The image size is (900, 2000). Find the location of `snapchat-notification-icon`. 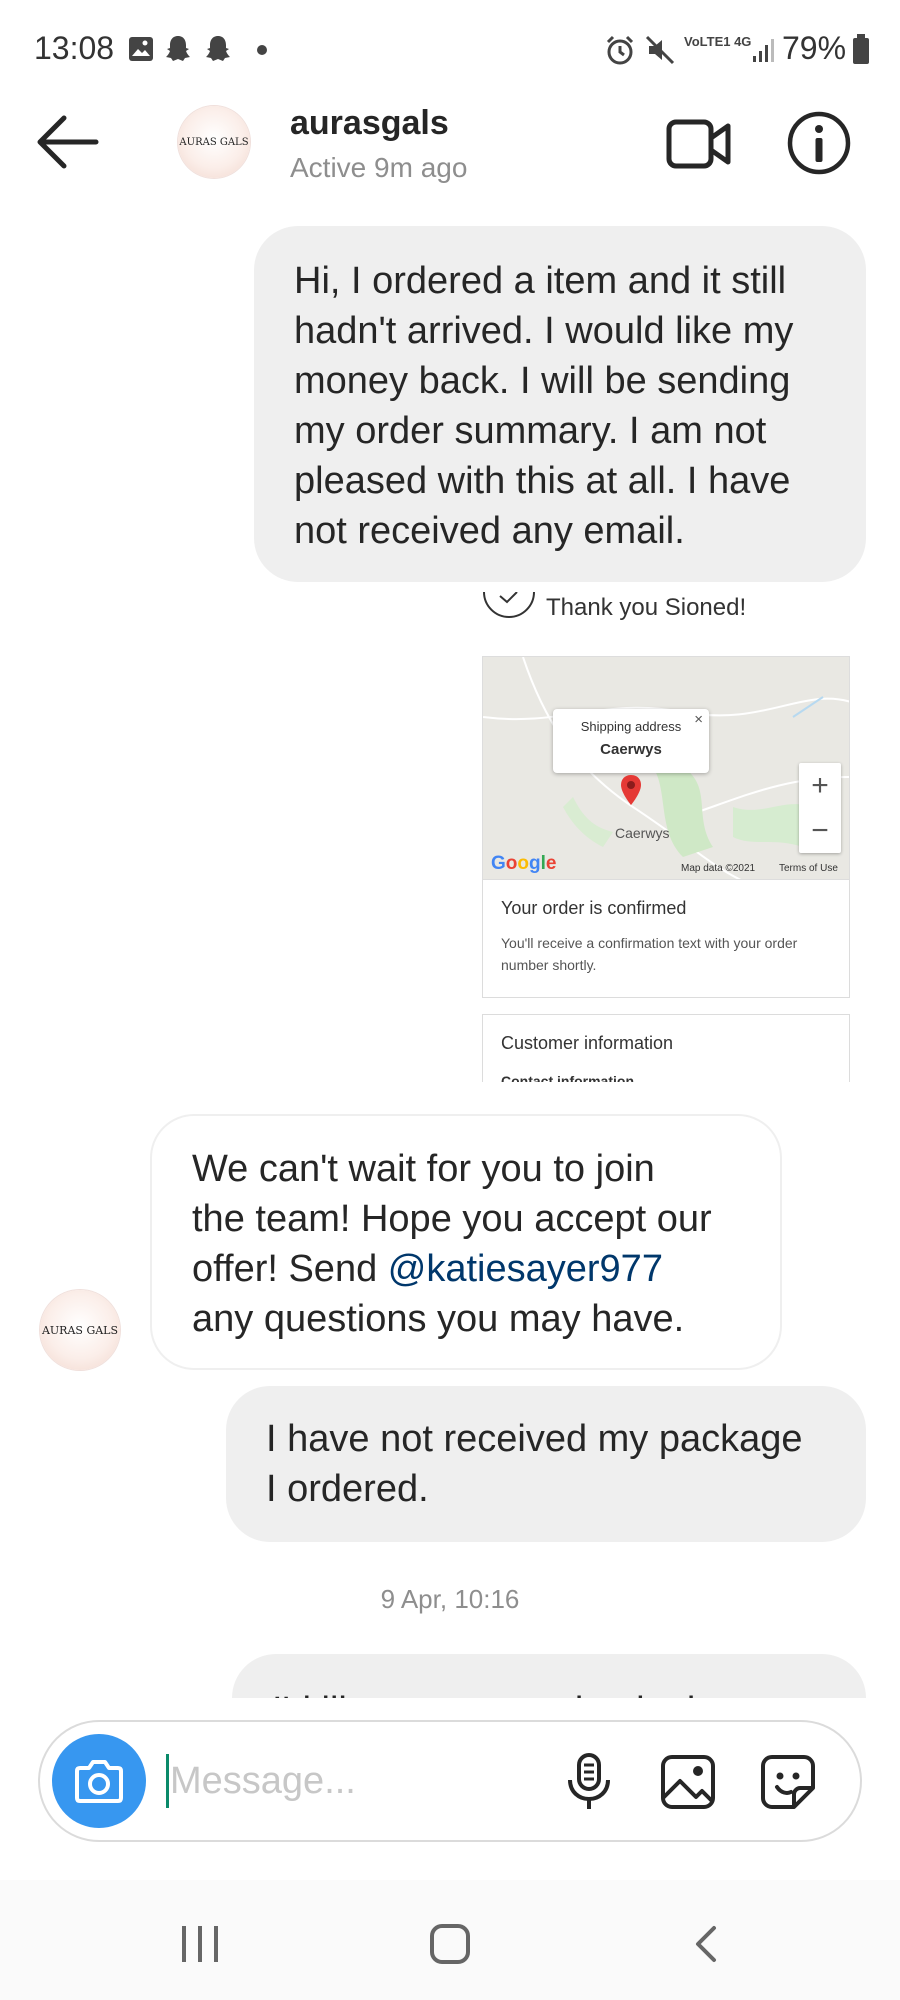

snapchat-notification-icon is located at coordinates (178, 48).